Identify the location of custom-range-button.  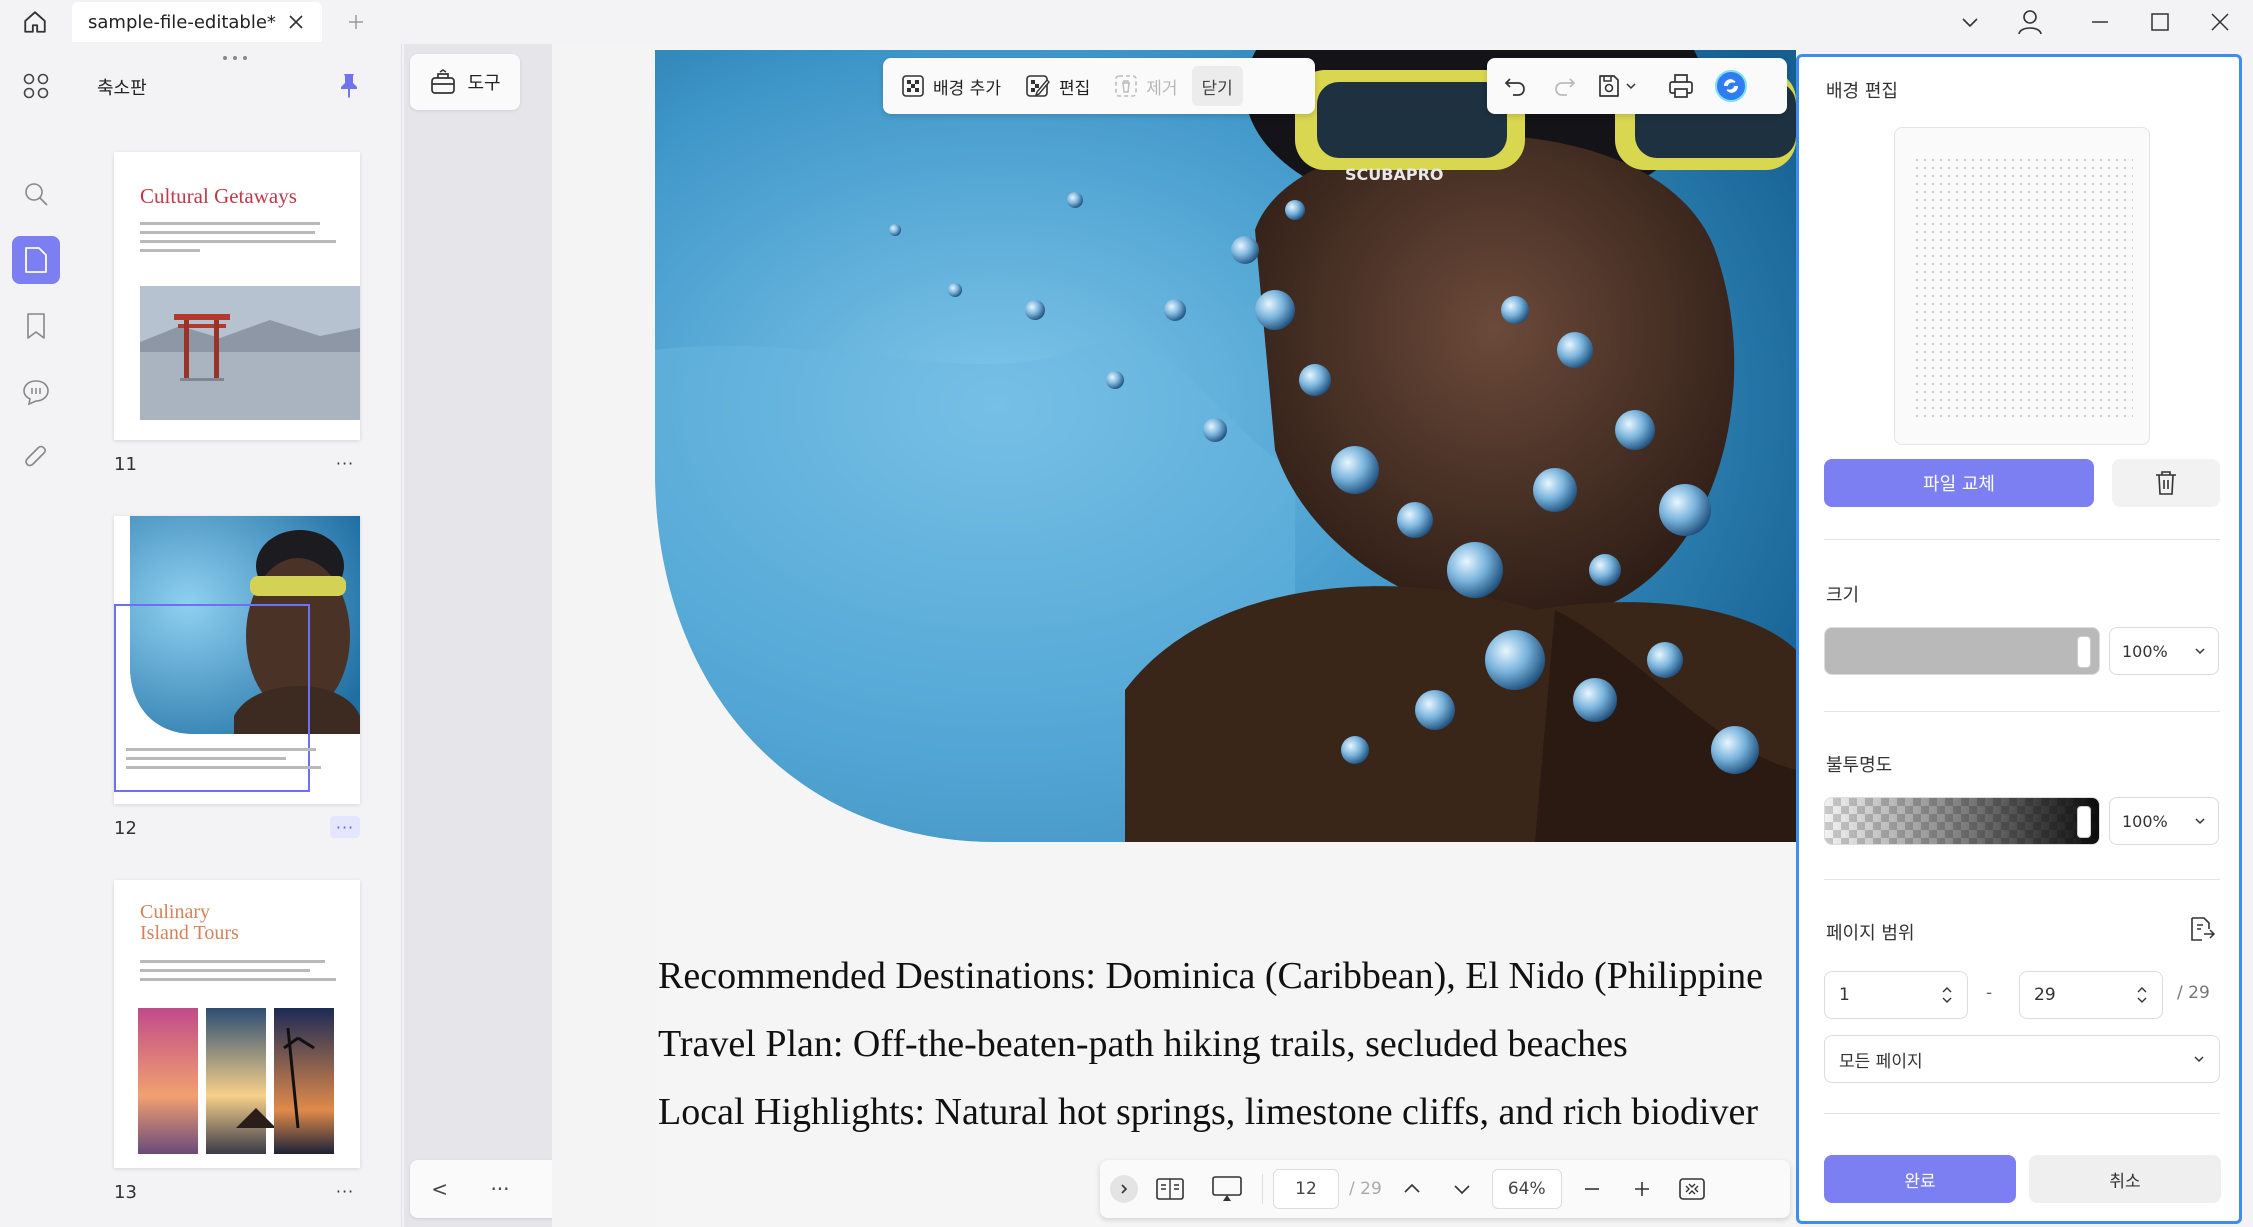
(2202, 929).